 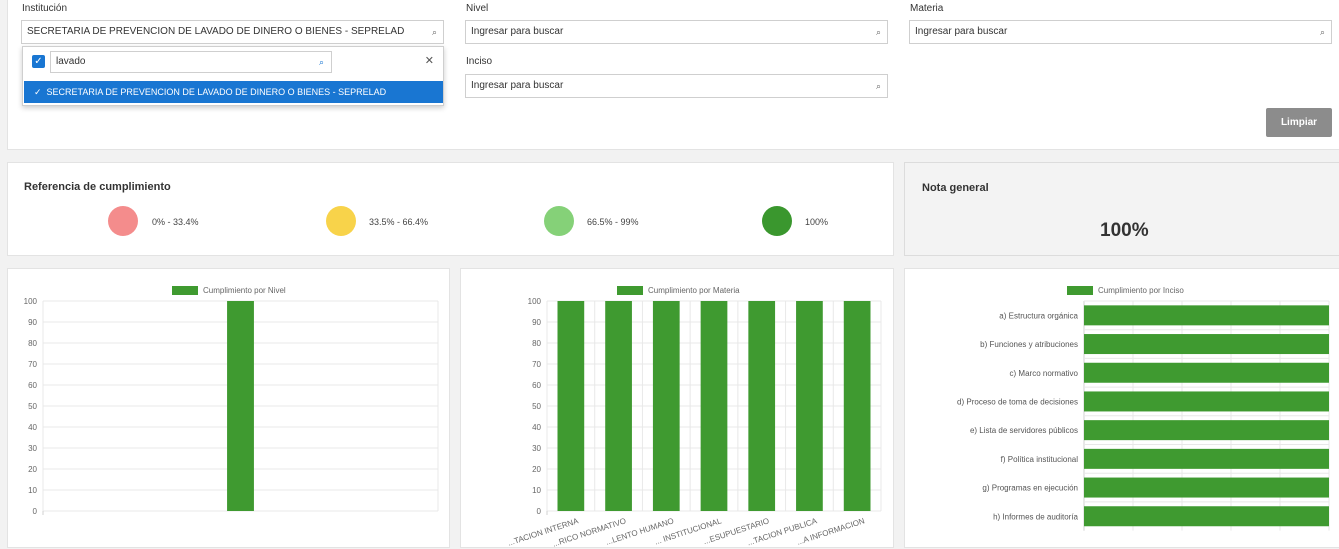 I want to click on inciso-select: Ingresar para buscar ⌕, so click(x=676, y=86).